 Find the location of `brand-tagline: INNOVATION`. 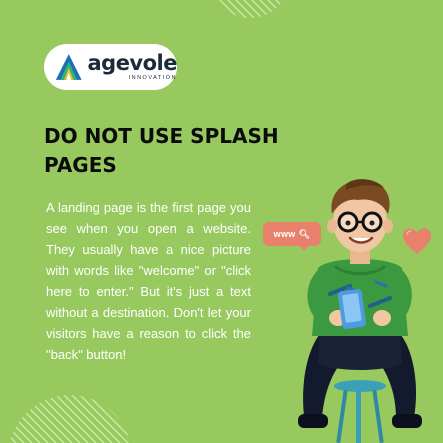

brand-tagline: INNOVATION is located at coordinates (152, 77).